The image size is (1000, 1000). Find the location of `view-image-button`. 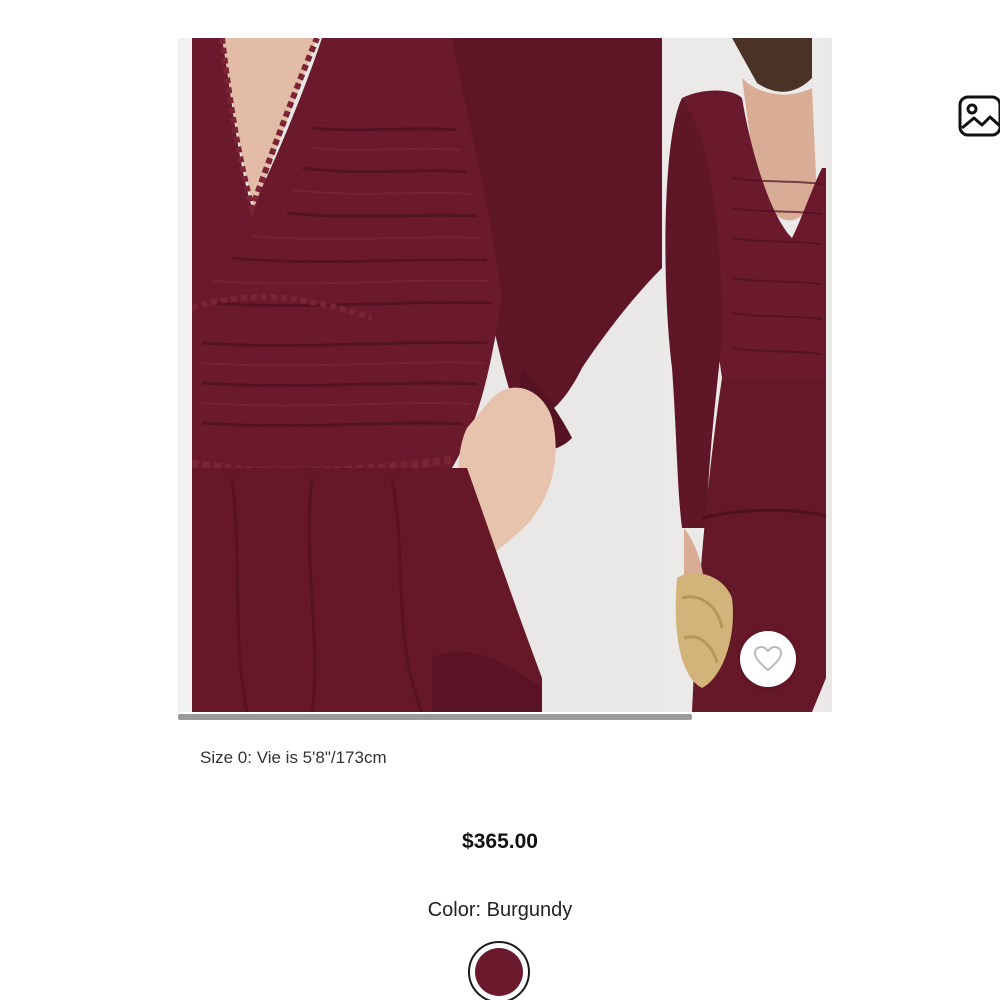

view-image-button is located at coordinates (979, 117).